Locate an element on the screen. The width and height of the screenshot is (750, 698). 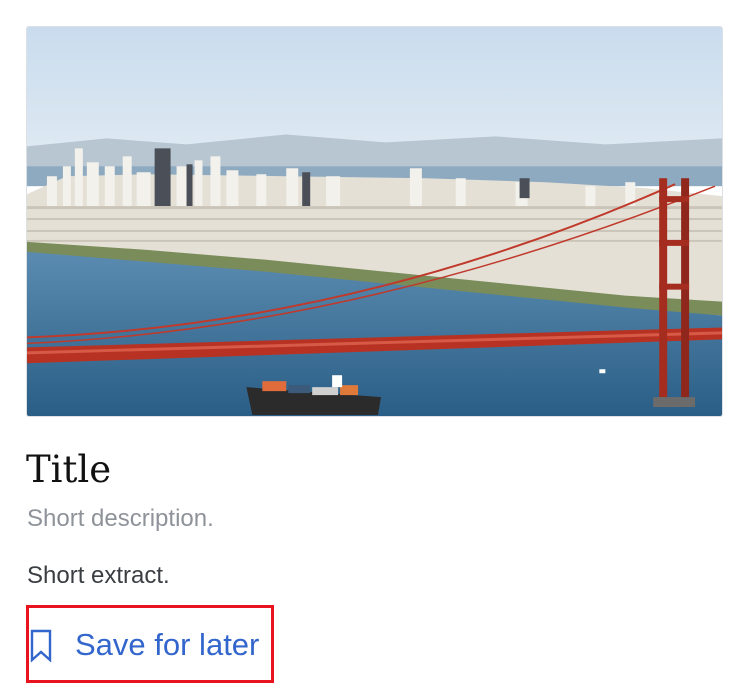
bookmark-icon is located at coordinates (41, 646).